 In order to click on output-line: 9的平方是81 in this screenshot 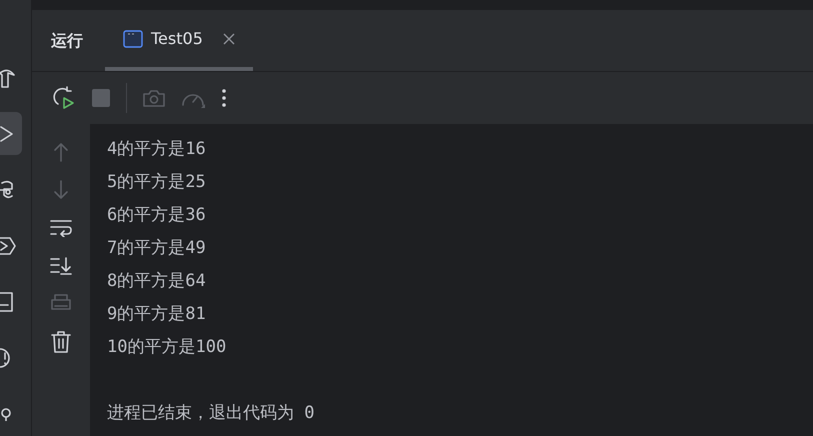, I will do `click(156, 314)`.